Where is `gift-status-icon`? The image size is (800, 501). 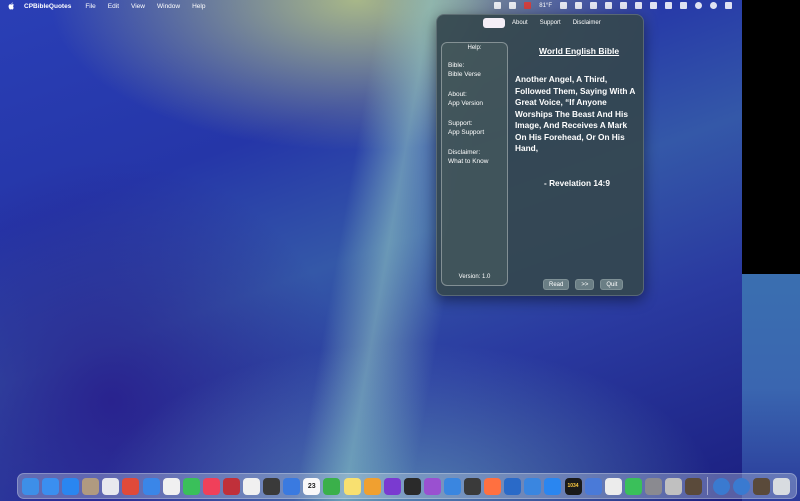
gift-status-icon is located at coordinates (563, 5).